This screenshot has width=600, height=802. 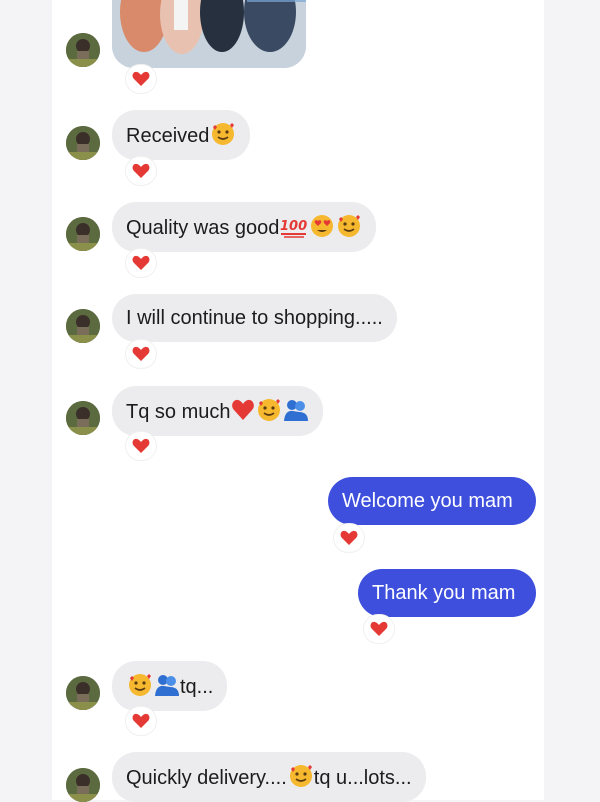 I want to click on message-text: Thank you mam, so click(x=444, y=593).